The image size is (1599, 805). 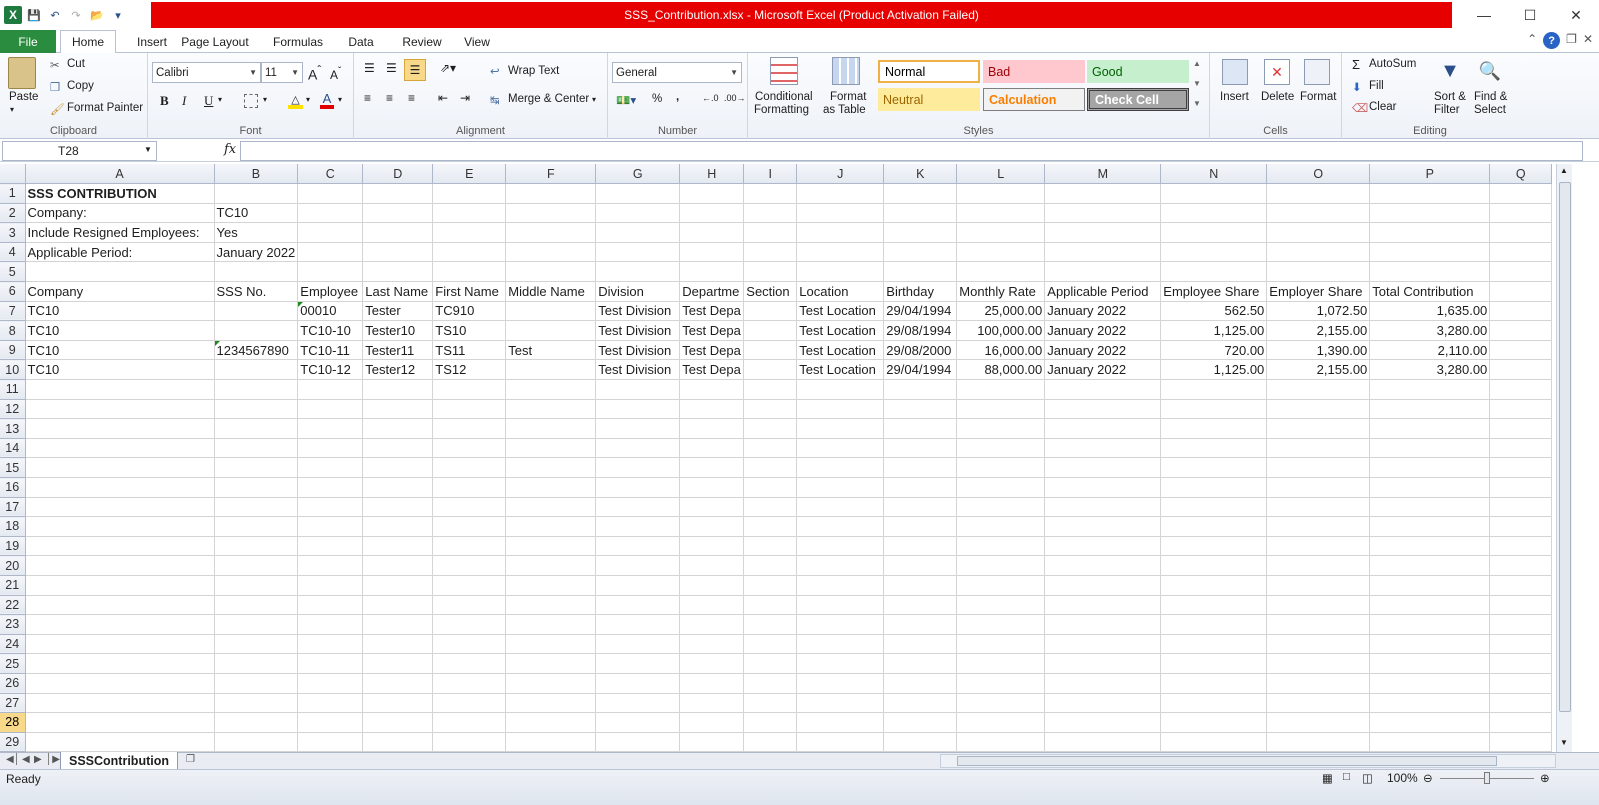 I want to click on formula-input, so click(x=911, y=151).